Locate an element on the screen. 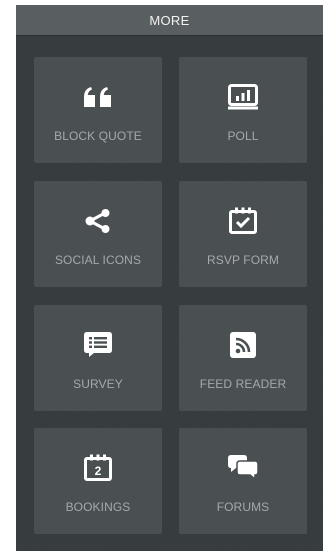  list-bubble-icon is located at coordinates (98, 345).